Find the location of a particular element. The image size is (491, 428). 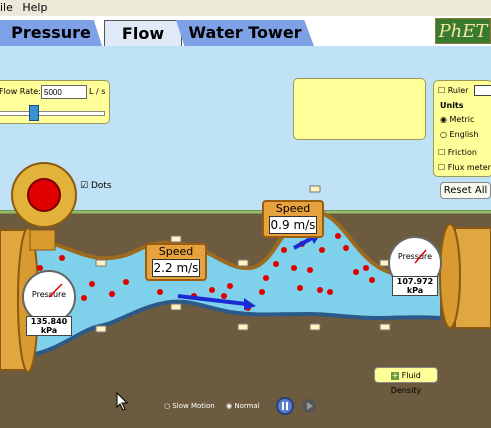

pause-button is located at coordinates (285, 406).